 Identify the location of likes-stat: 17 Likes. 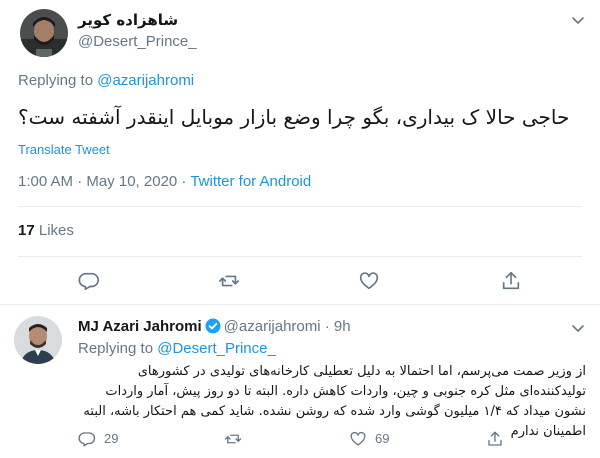
(46, 230).